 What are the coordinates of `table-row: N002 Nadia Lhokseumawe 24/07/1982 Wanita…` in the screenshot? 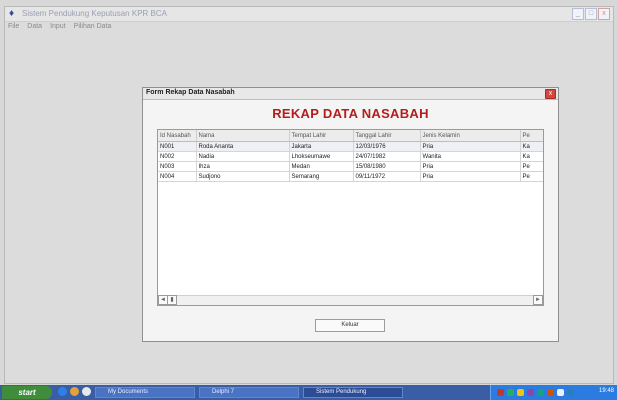 It's located at (350, 156).